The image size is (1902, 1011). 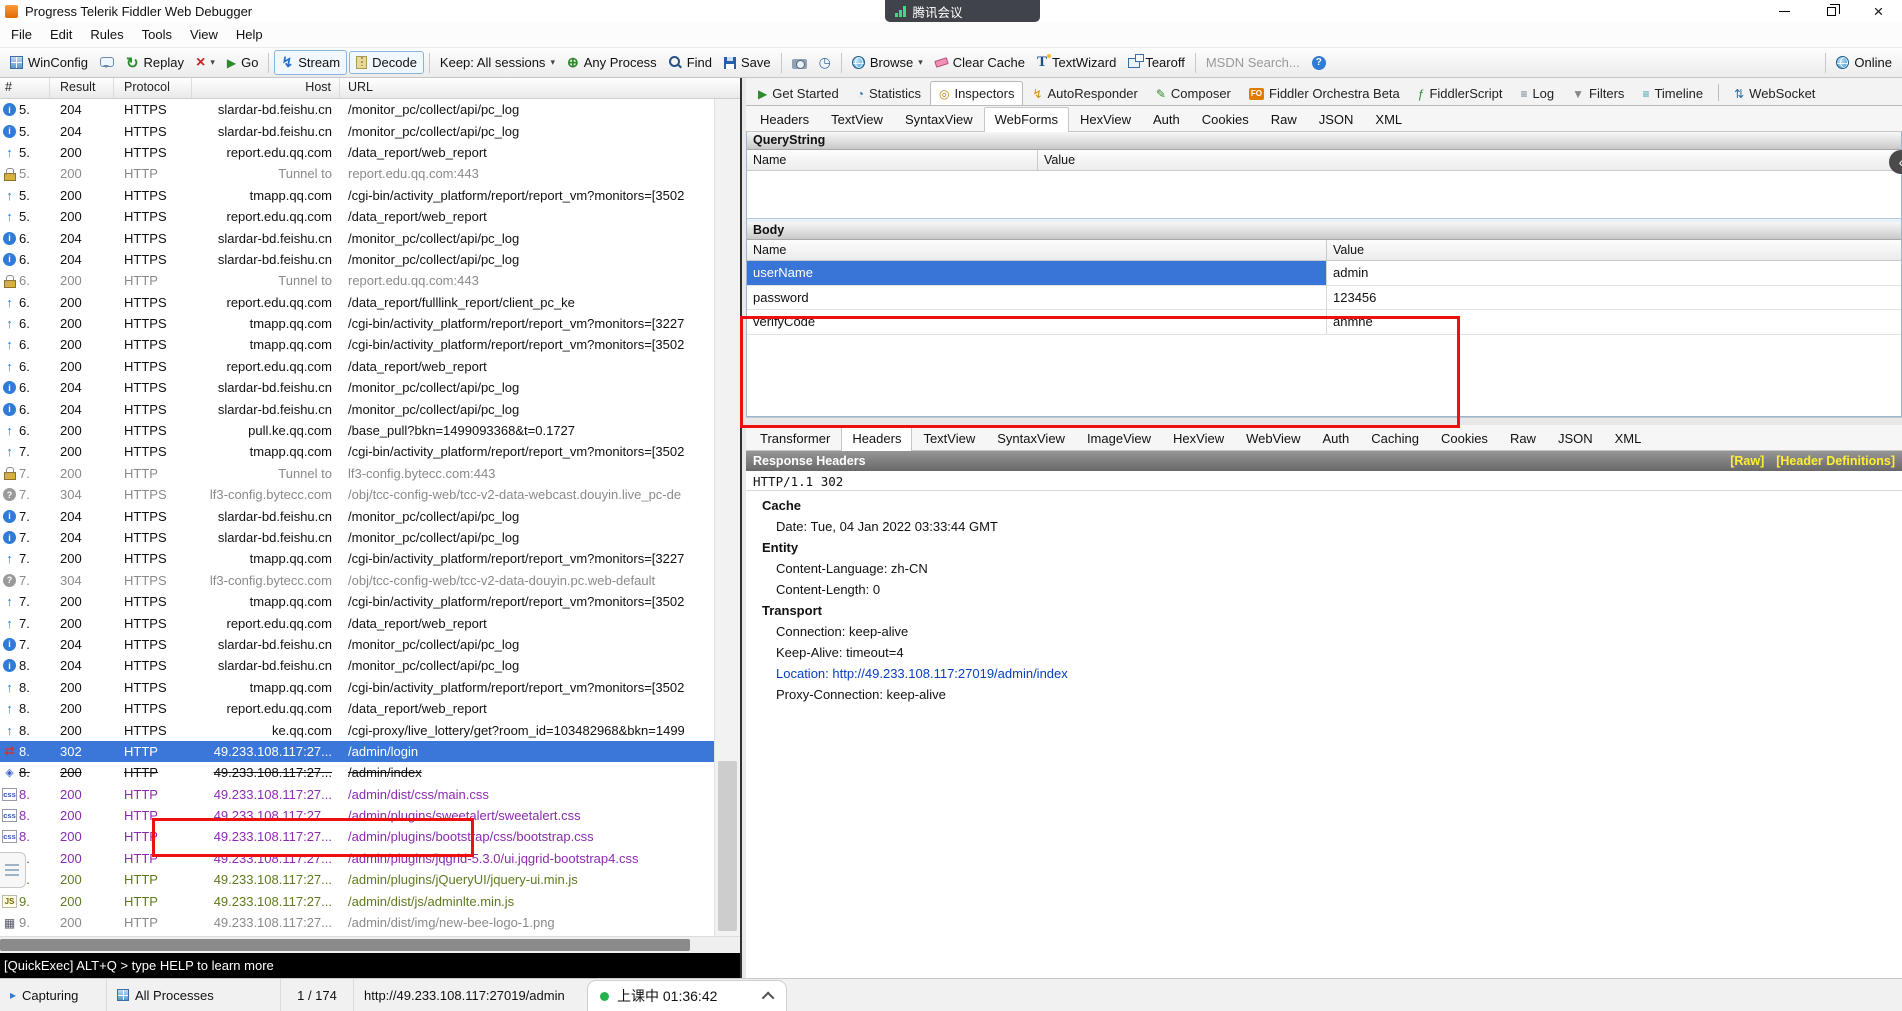 I want to click on timer-button: ◷, so click(x=825, y=62).